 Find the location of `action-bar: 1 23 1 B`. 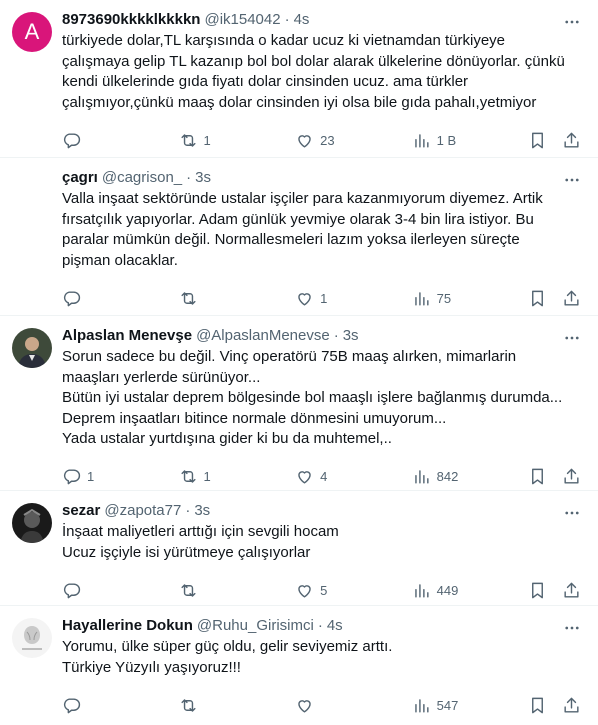

action-bar: 1 23 1 B is located at coordinates (322, 140).